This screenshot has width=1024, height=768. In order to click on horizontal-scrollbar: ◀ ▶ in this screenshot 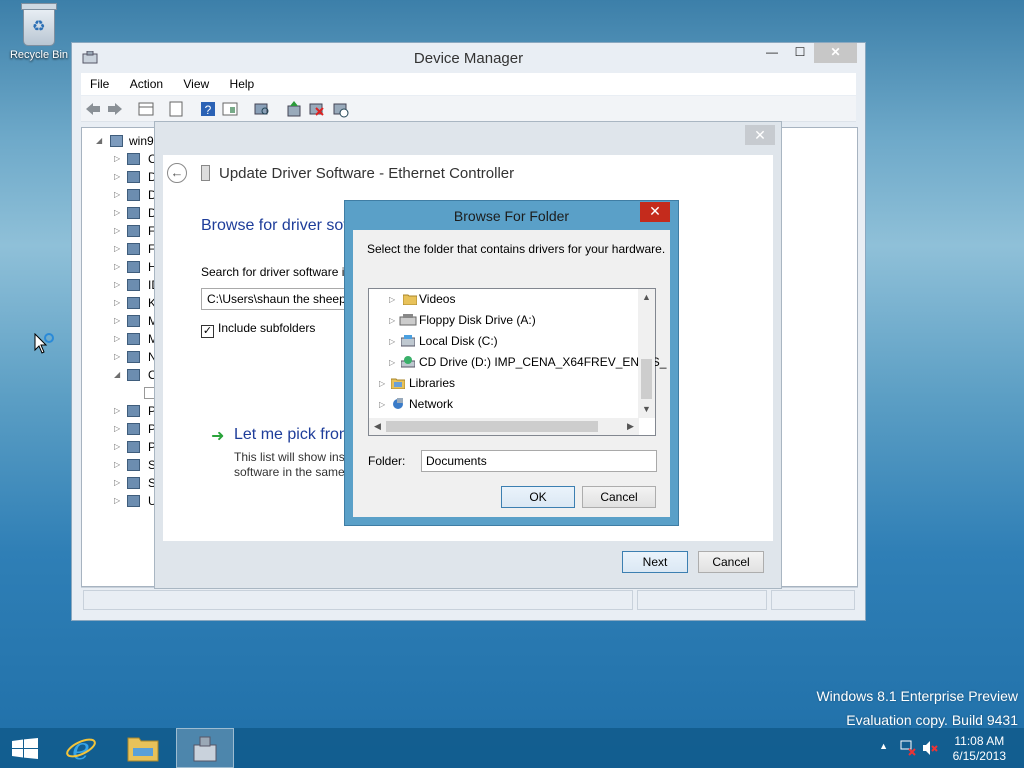, I will do `click(504, 426)`.